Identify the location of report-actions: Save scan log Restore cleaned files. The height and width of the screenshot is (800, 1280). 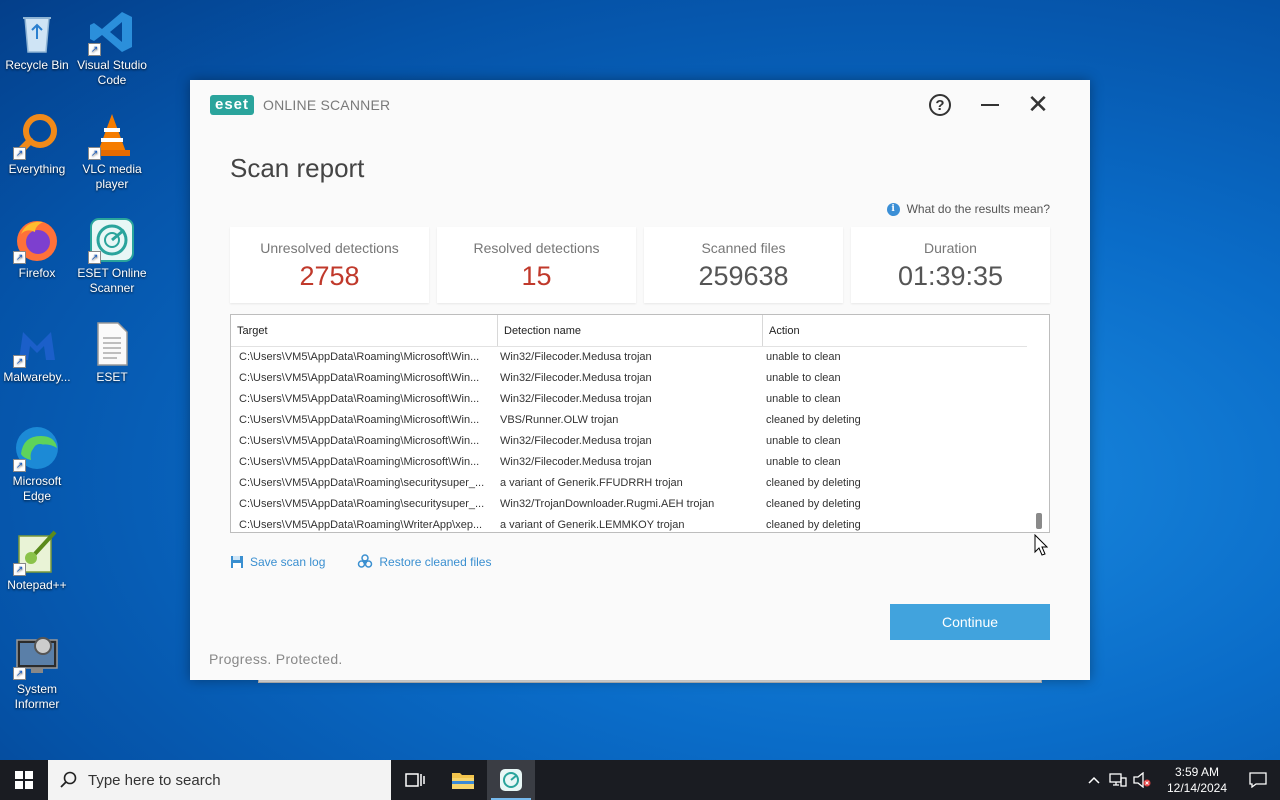
(360, 562).